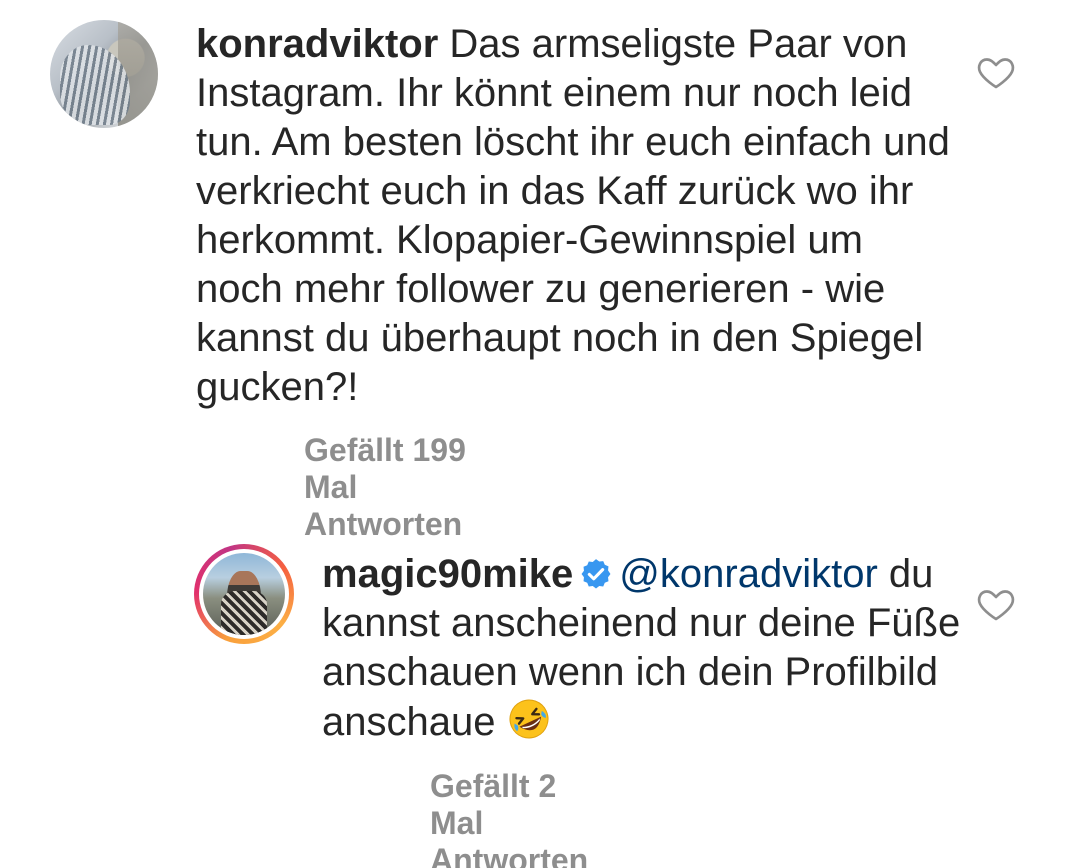 Image resolution: width=1080 pixels, height=868 pixels. Describe the element at coordinates (596, 574) in the screenshot. I see `verified-badge-icon` at that location.